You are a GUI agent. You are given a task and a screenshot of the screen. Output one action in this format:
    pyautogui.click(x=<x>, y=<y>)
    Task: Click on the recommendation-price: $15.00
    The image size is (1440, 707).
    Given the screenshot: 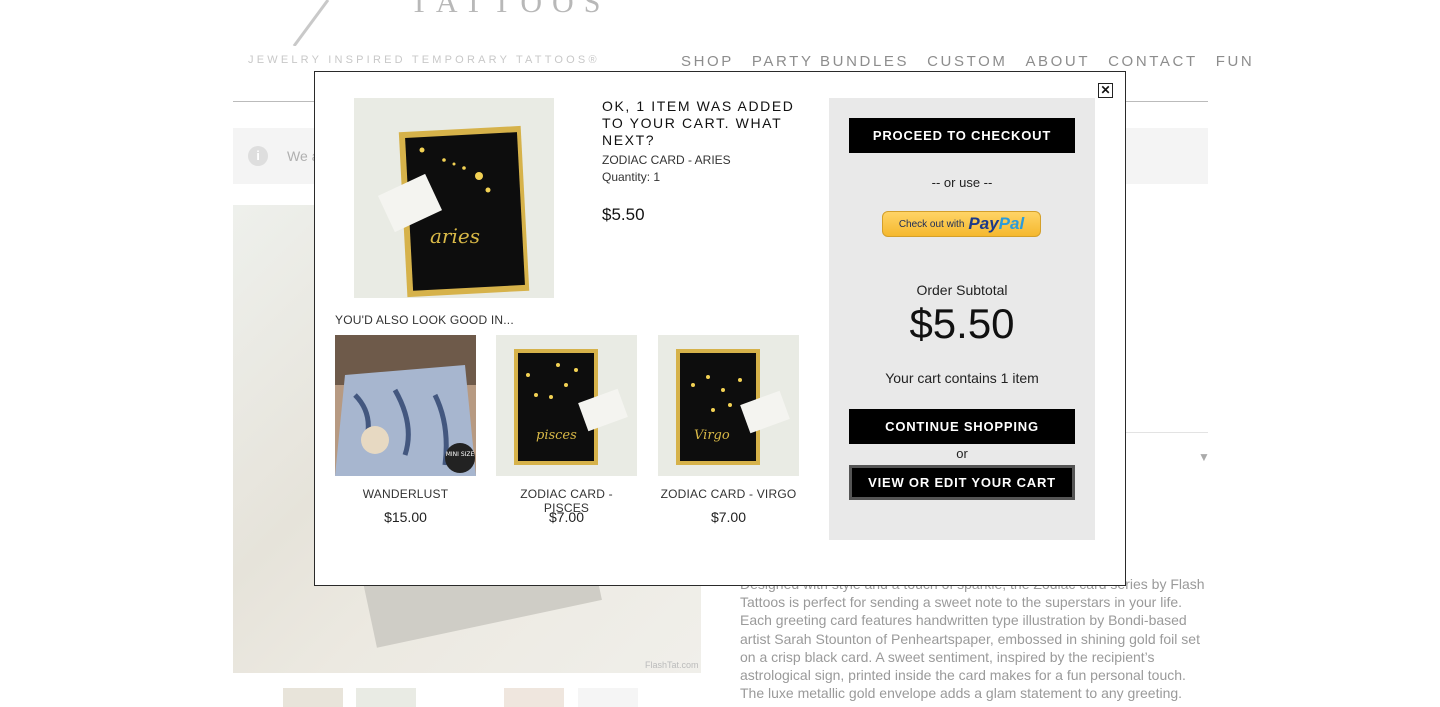 What is the action you would take?
    pyautogui.click(x=405, y=517)
    